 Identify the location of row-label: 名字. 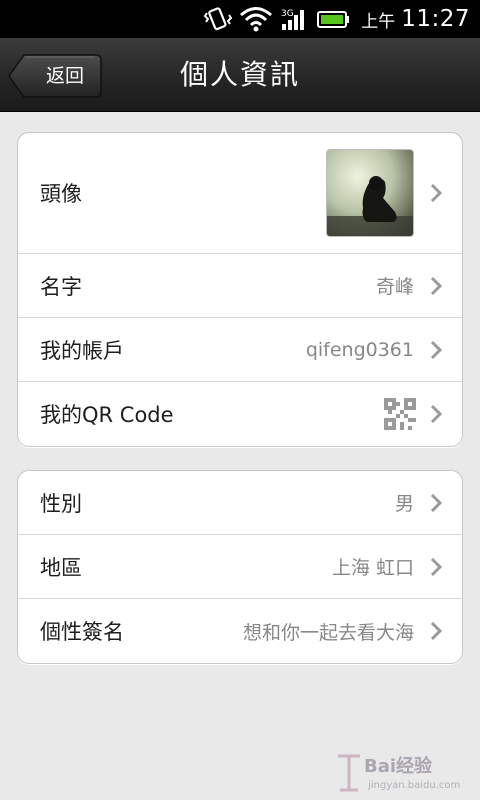
(61, 286).